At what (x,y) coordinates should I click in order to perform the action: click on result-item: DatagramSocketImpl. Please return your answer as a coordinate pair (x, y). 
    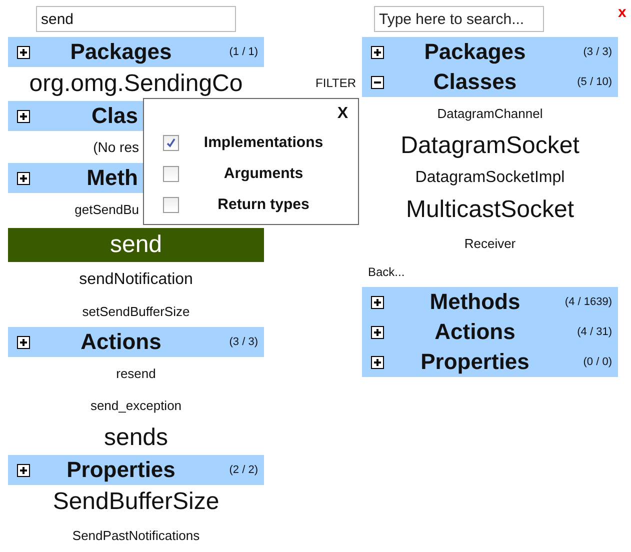
    Looking at the image, I should click on (490, 178).